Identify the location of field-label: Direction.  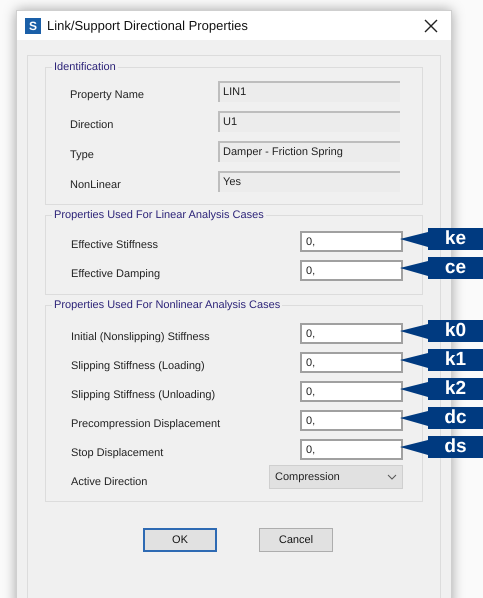
(92, 125).